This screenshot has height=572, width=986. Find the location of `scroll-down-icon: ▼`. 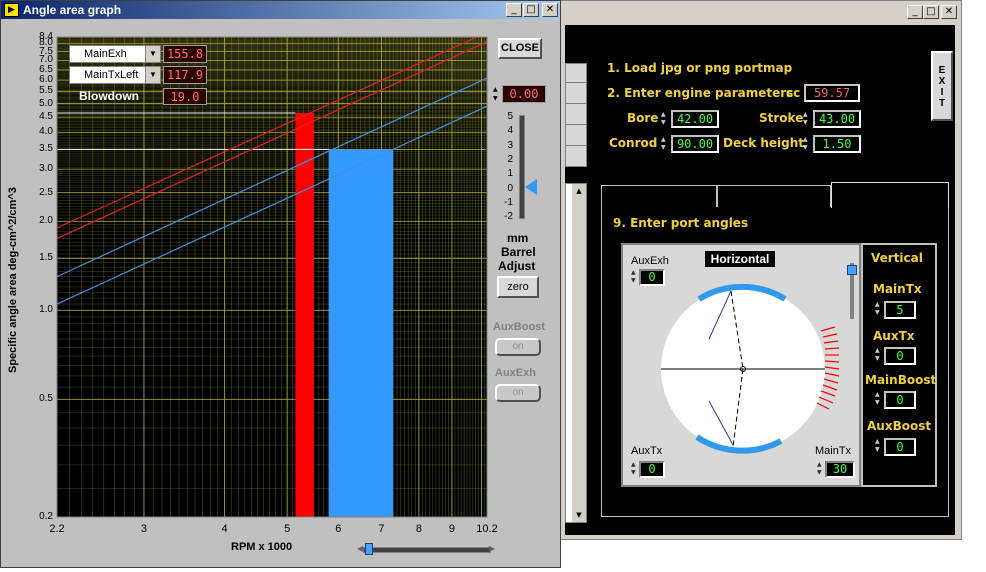

scroll-down-icon: ▼ is located at coordinates (579, 515).